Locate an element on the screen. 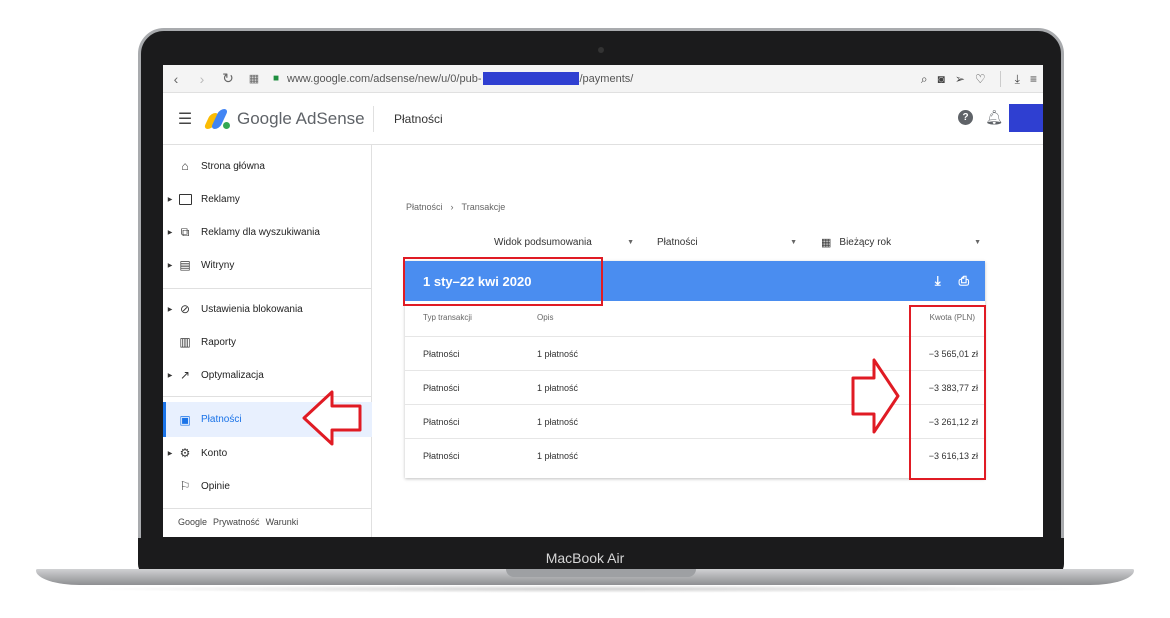 This screenshot has height=618, width=1170. lock-icon: ■ is located at coordinates (276, 78).